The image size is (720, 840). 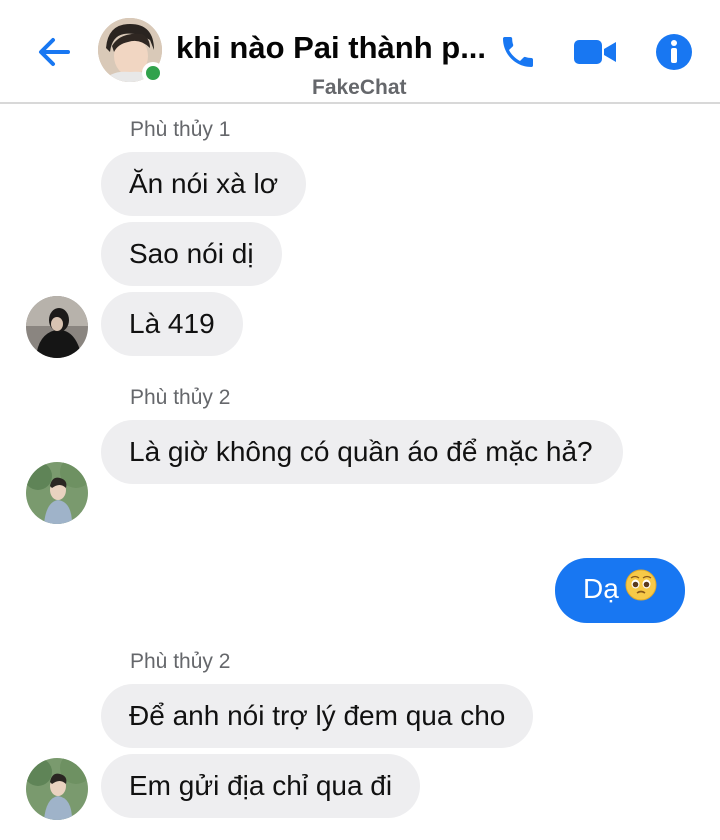 I want to click on back-arrow-icon, so click(x=54, y=52).